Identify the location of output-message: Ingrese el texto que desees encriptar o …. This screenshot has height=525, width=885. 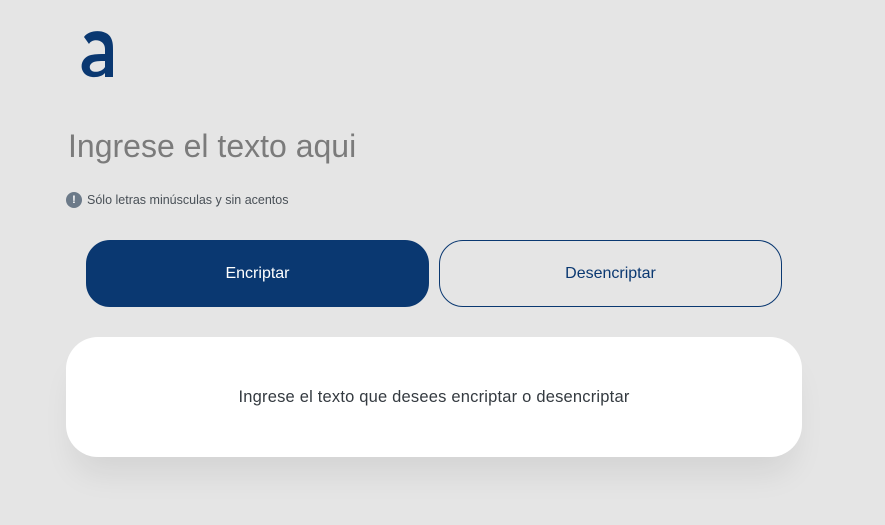
(434, 396).